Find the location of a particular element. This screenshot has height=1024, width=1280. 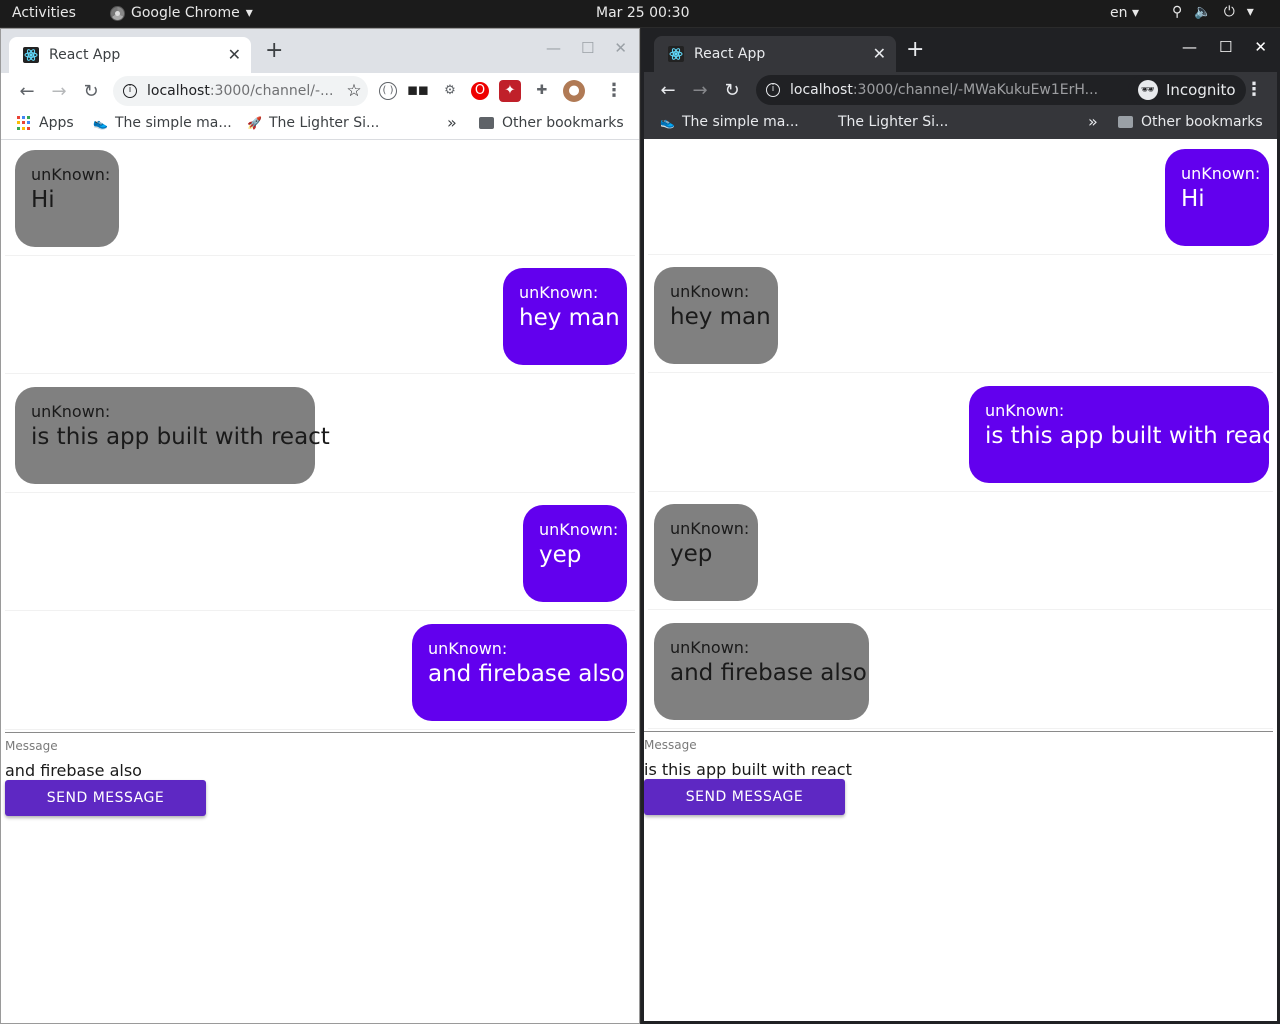

extension-icon: ✦ is located at coordinates (510, 91).